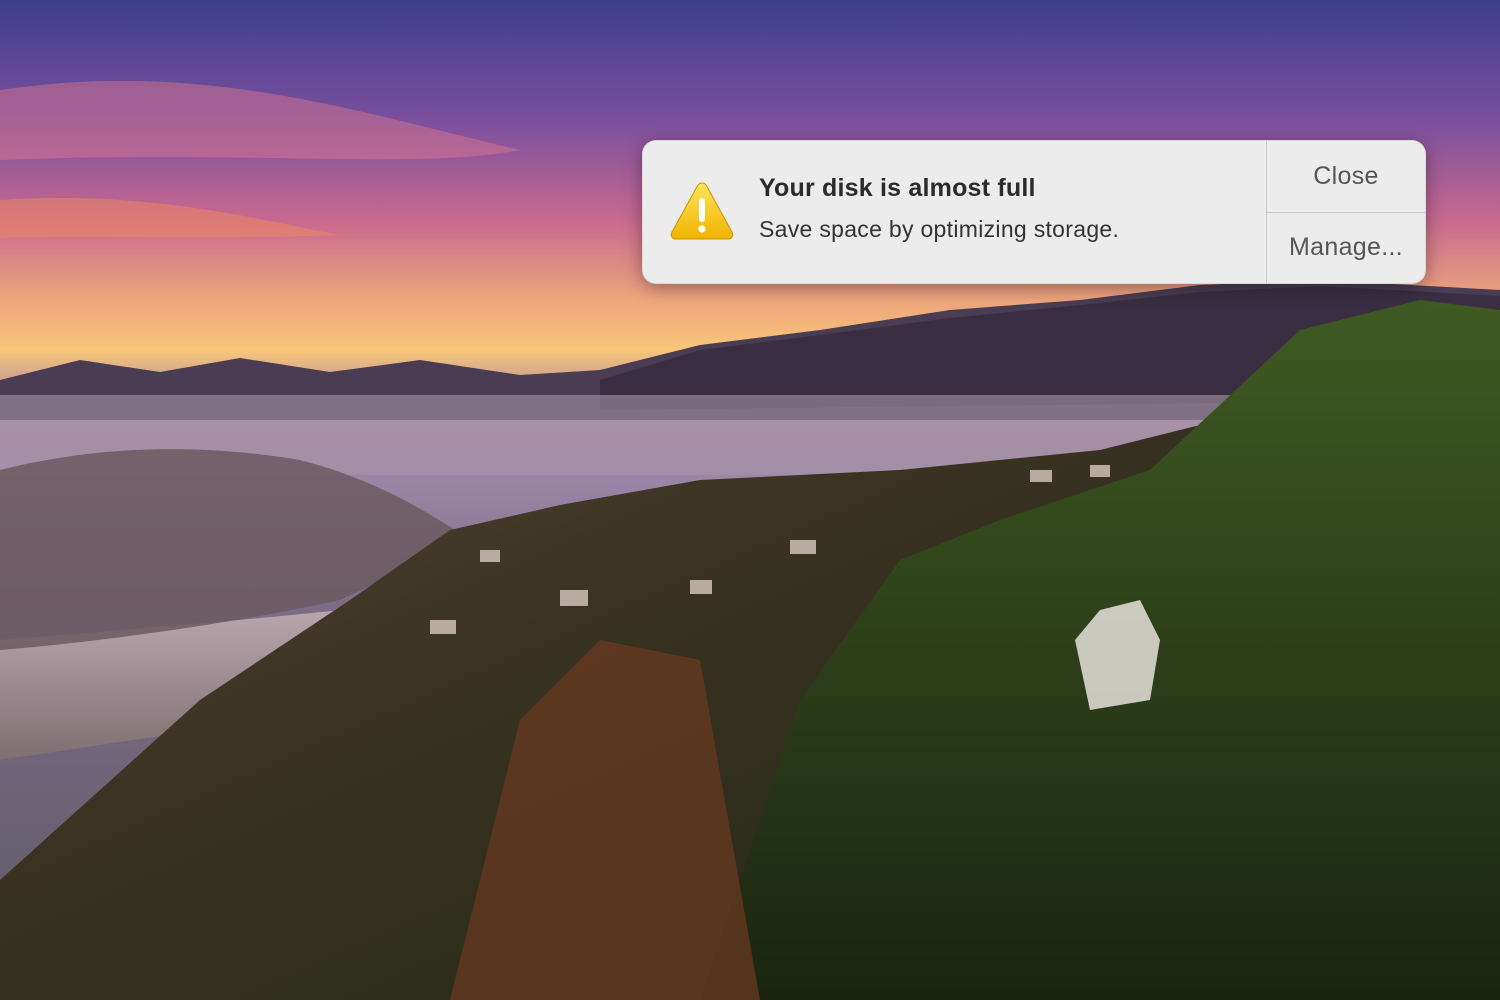 The image size is (1500, 1000). I want to click on warning-icon, so click(702, 211).